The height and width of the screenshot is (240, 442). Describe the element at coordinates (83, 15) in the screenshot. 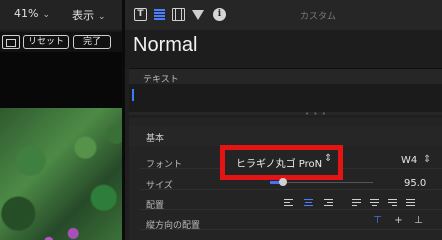

I see `view-menu-label: 表示` at that location.